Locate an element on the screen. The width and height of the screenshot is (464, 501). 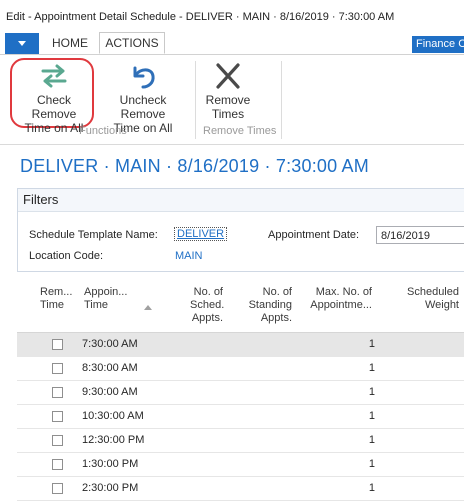
col-no-sched-appts: No. of Sched. Appts. is located at coordinates (207, 305).